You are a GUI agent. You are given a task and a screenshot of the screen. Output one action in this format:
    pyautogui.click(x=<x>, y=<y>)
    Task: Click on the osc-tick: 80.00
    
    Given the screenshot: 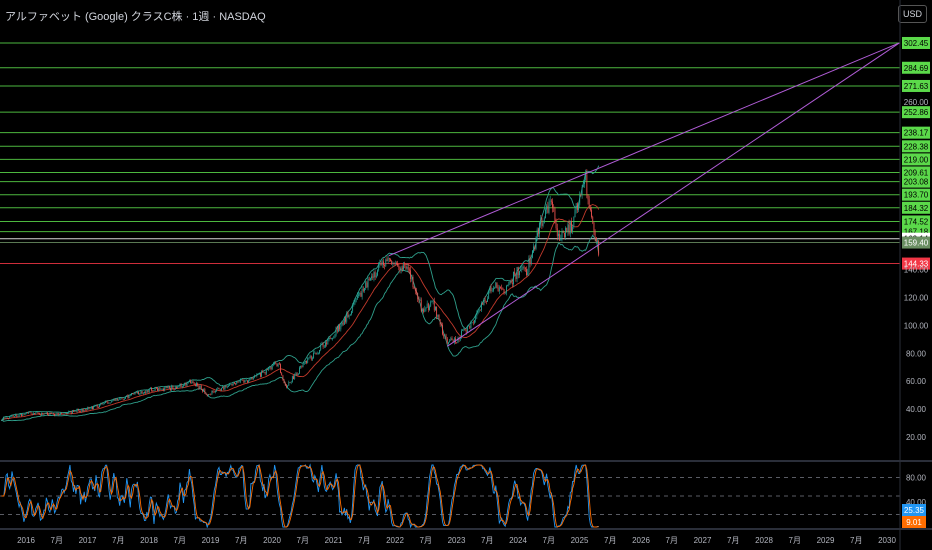 What is the action you would take?
    pyautogui.click(x=916, y=477)
    